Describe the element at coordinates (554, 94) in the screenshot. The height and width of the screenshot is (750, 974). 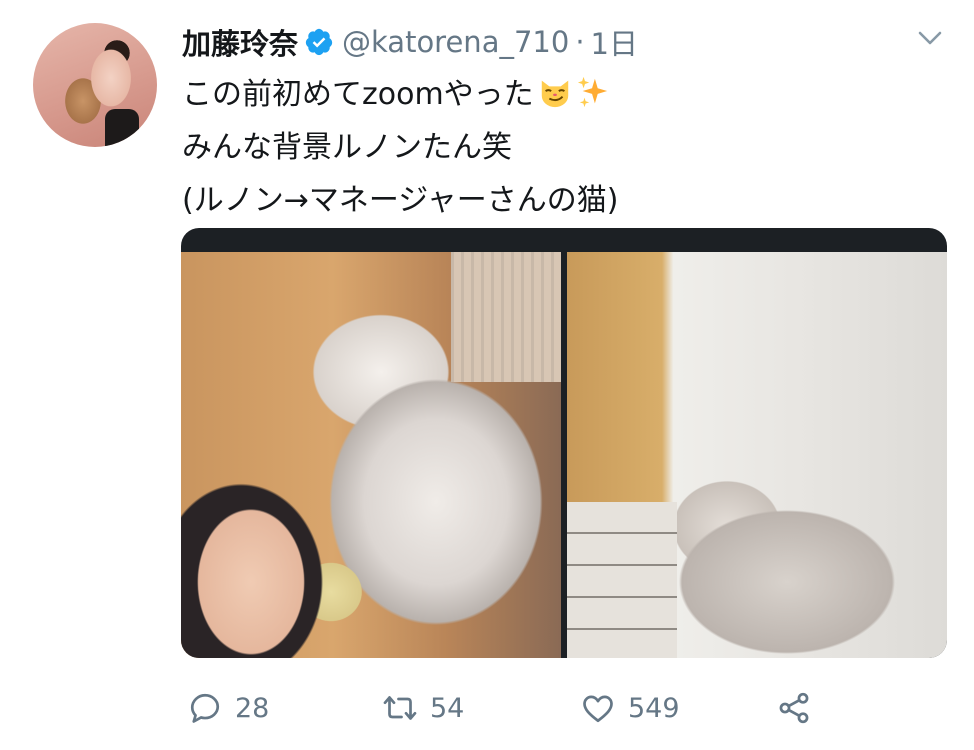
I see `smirking-cat-emoji-icon` at that location.